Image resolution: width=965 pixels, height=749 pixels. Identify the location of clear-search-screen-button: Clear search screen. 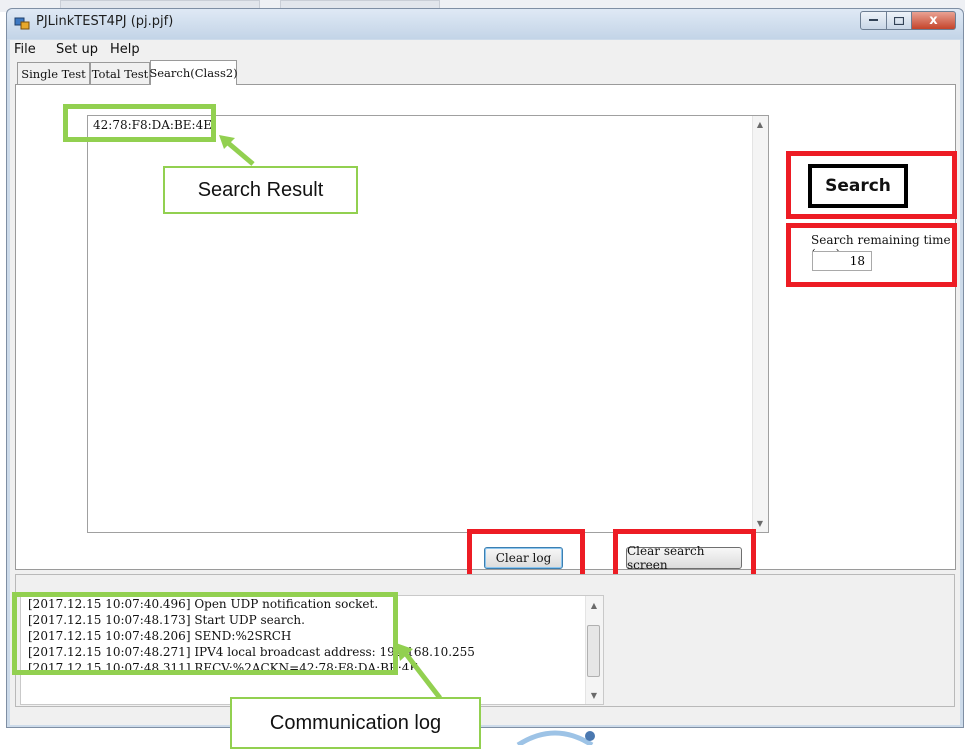
(684, 558).